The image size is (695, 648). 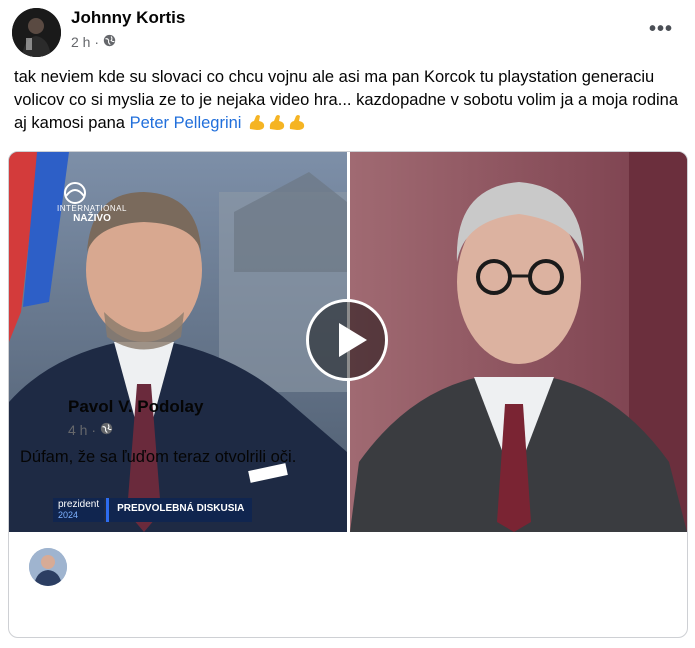 I want to click on flexed-biceps-icon, so click(x=279, y=125).